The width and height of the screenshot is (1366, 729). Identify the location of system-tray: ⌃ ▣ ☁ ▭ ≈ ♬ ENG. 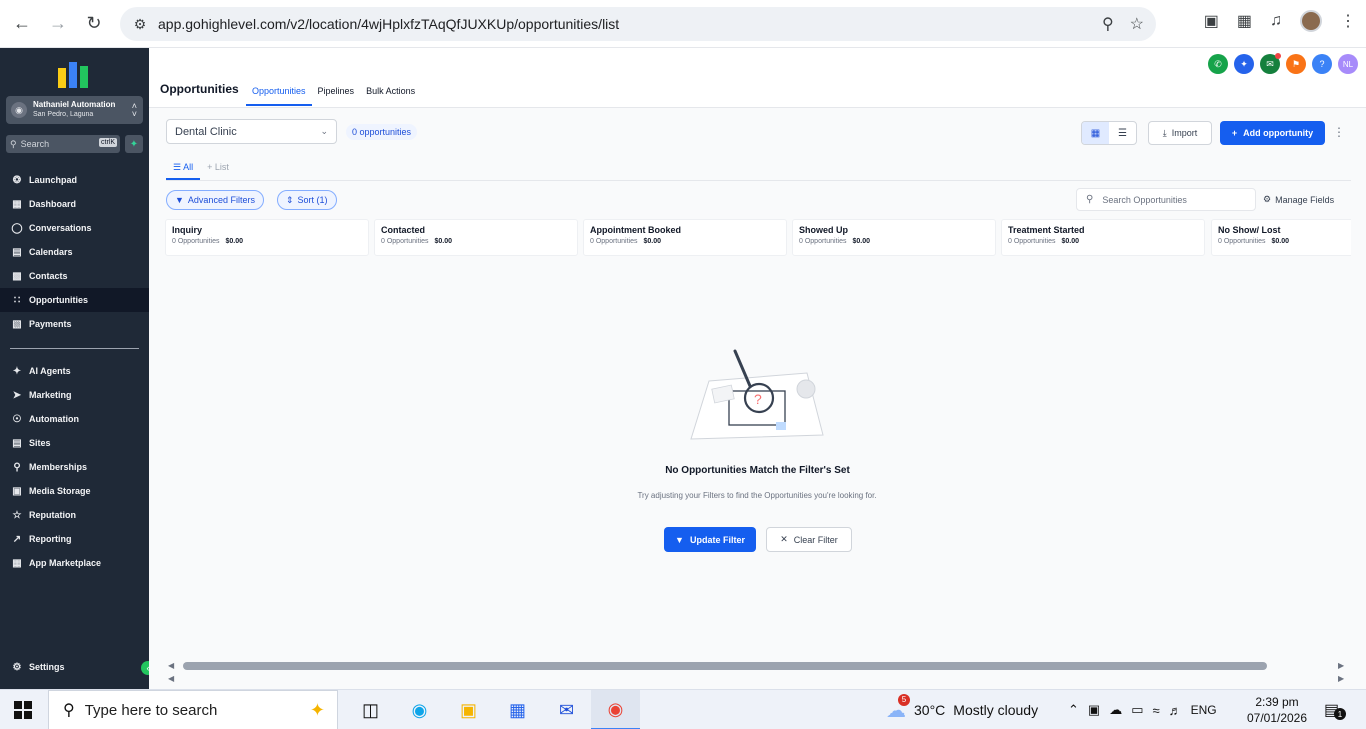
(1142, 709).